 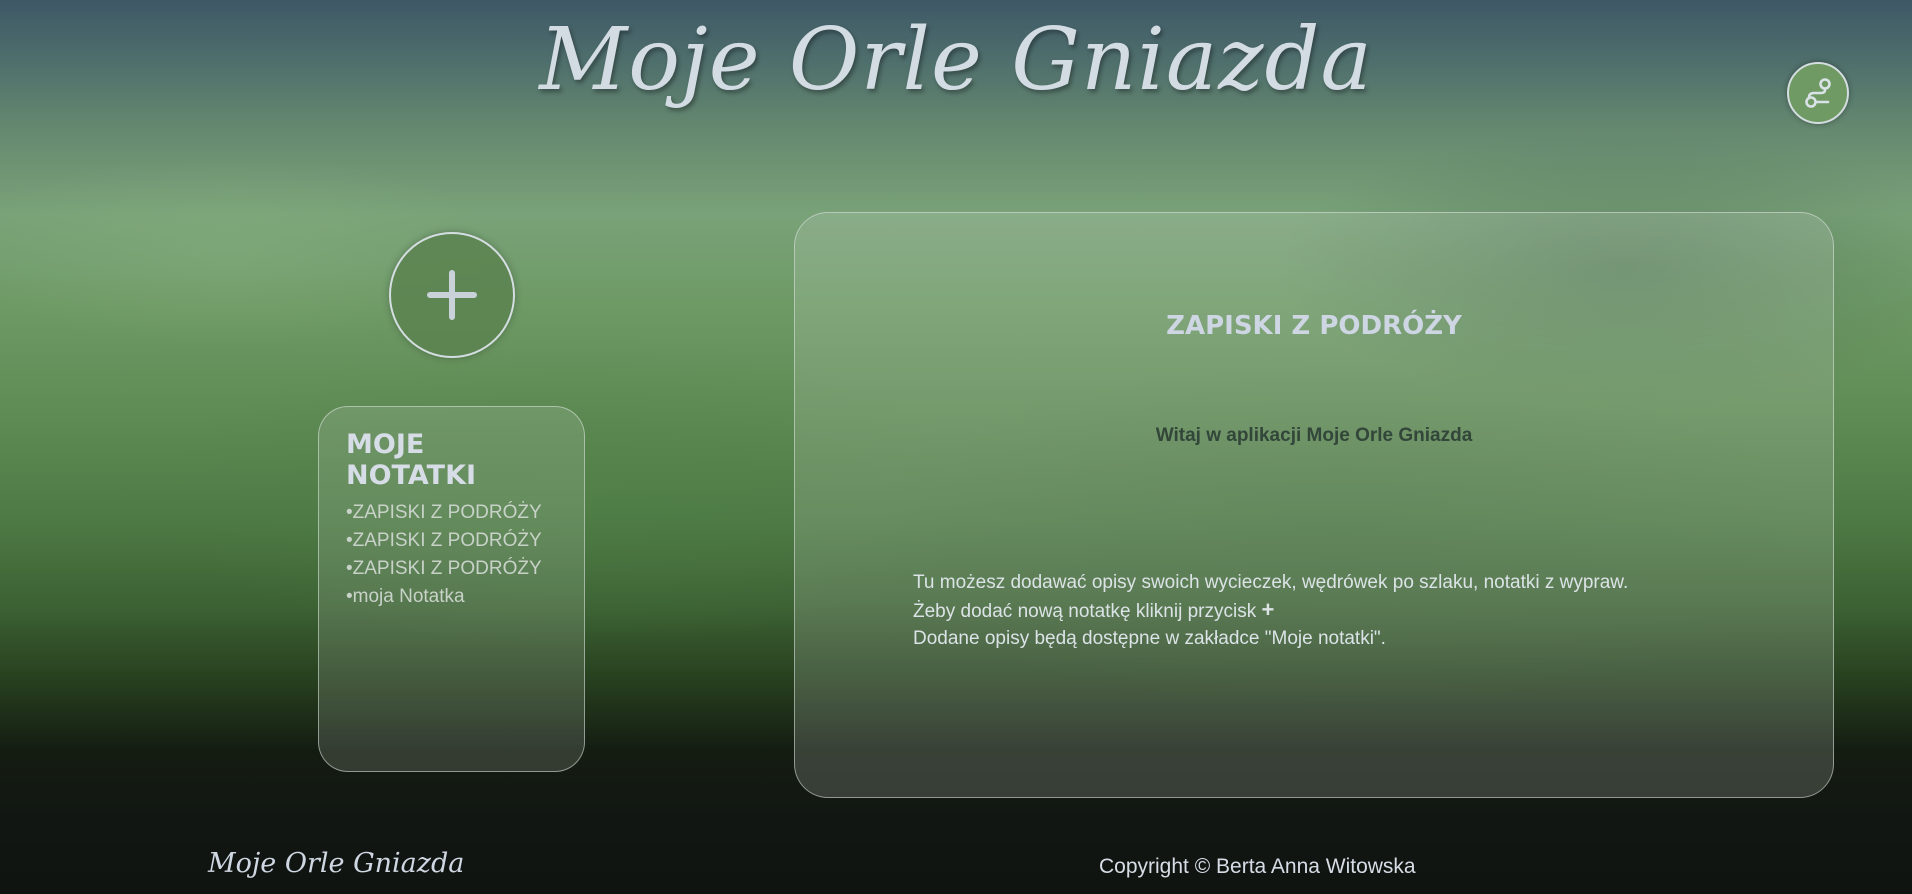 I want to click on note-item: moja Notatka, so click(x=451, y=597).